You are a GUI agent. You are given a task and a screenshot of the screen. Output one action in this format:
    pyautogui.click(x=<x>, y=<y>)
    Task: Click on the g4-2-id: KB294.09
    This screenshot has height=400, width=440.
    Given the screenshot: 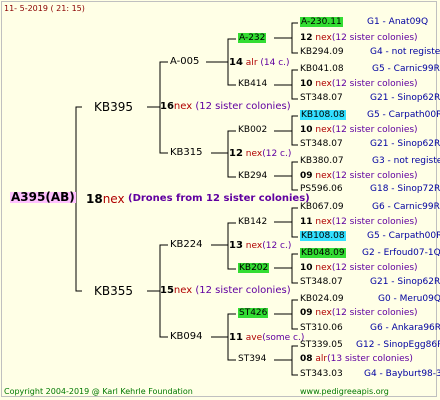 What is the action you would take?
    pyautogui.click(x=322, y=52)
    